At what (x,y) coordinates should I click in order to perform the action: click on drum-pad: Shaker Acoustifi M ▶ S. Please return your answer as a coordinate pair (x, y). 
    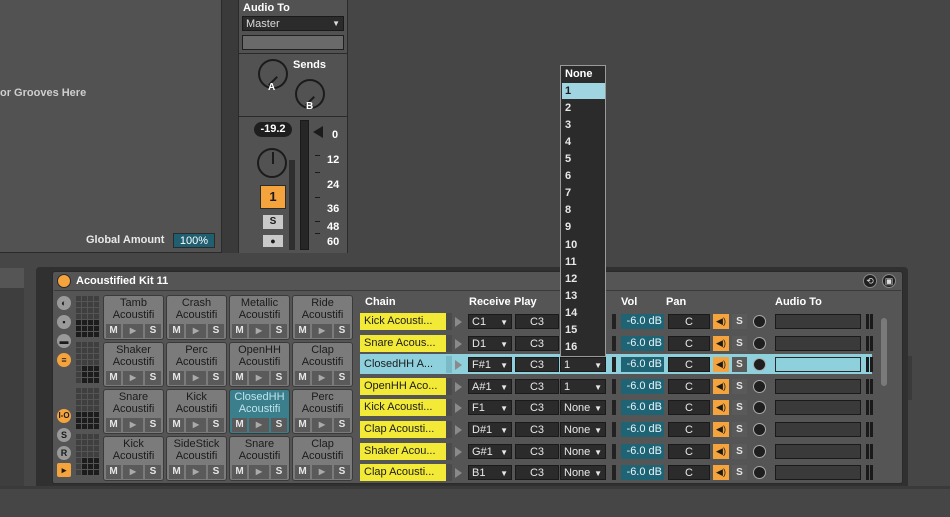
    Looking at the image, I should click on (133, 364).